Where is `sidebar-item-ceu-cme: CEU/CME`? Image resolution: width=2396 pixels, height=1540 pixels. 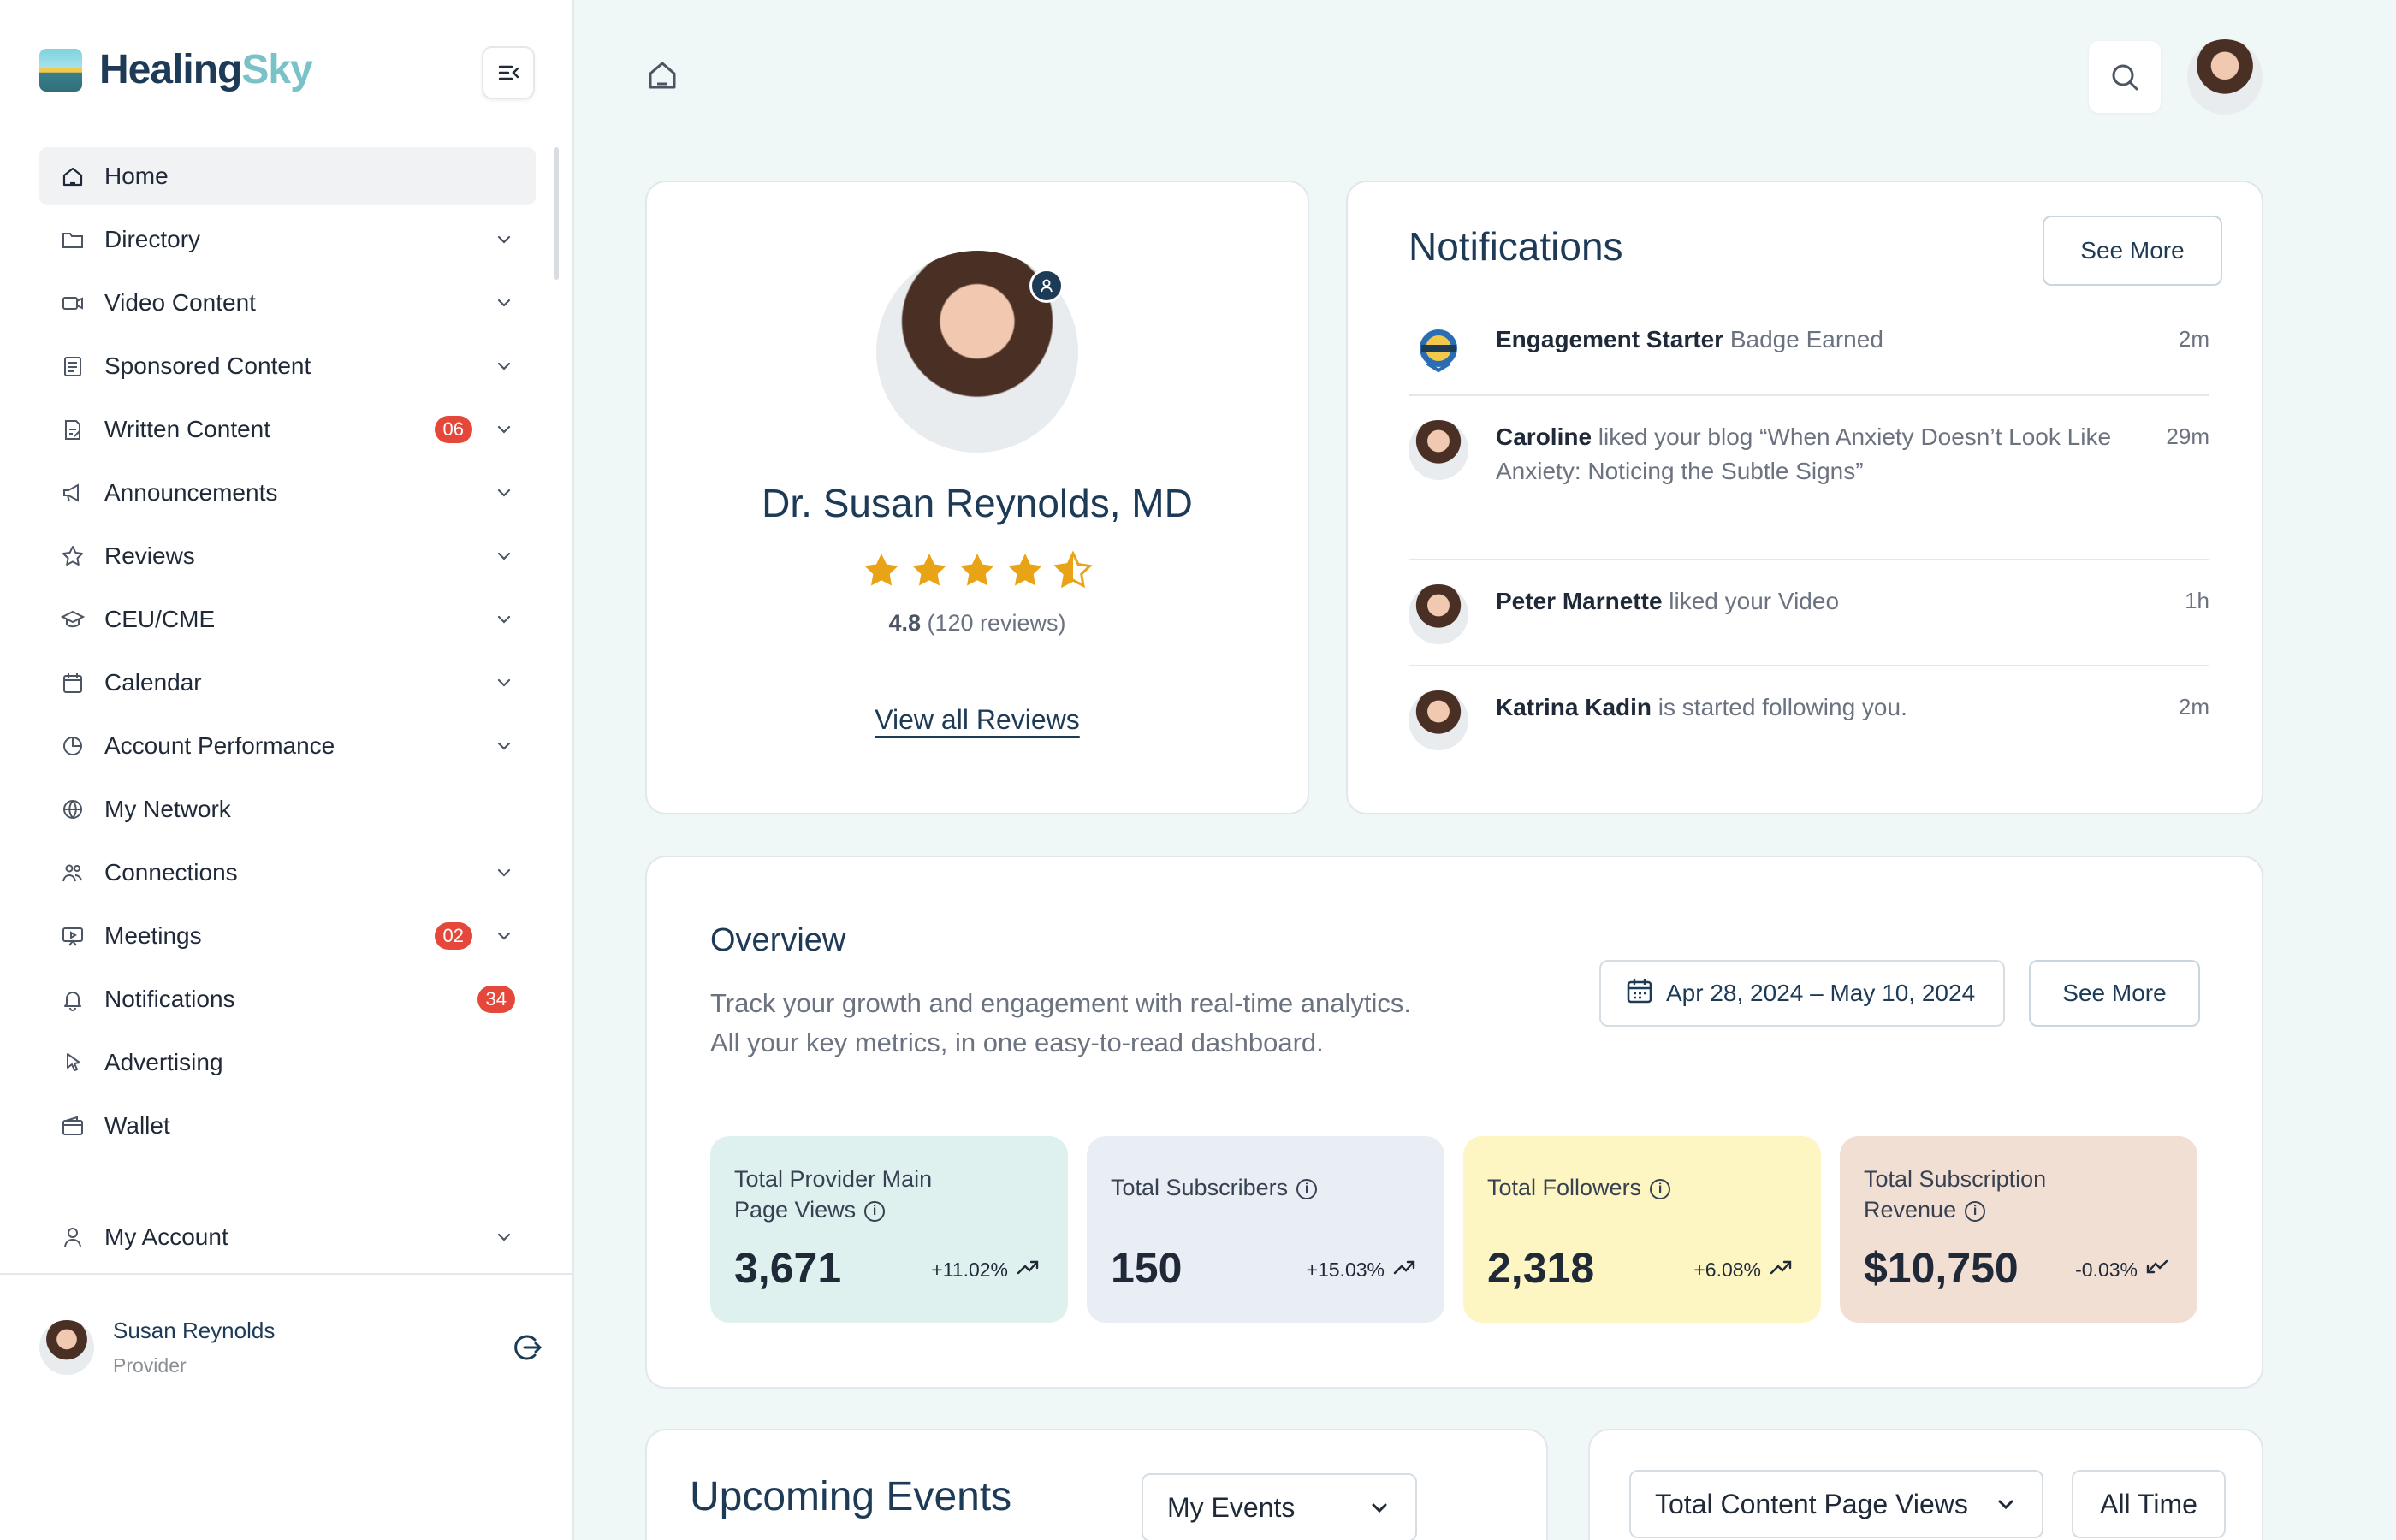 sidebar-item-ceu-cme: CEU/CME is located at coordinates (287, 619).